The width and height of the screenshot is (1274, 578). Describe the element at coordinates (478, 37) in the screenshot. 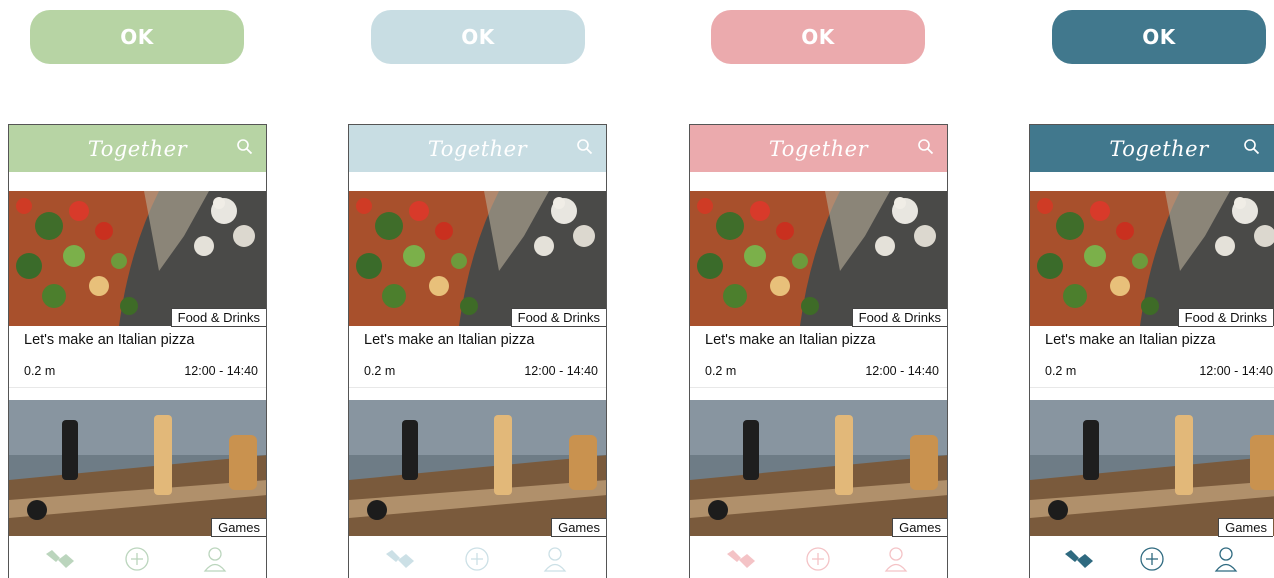

I see `ok-button-lightblue: OK` at that location.